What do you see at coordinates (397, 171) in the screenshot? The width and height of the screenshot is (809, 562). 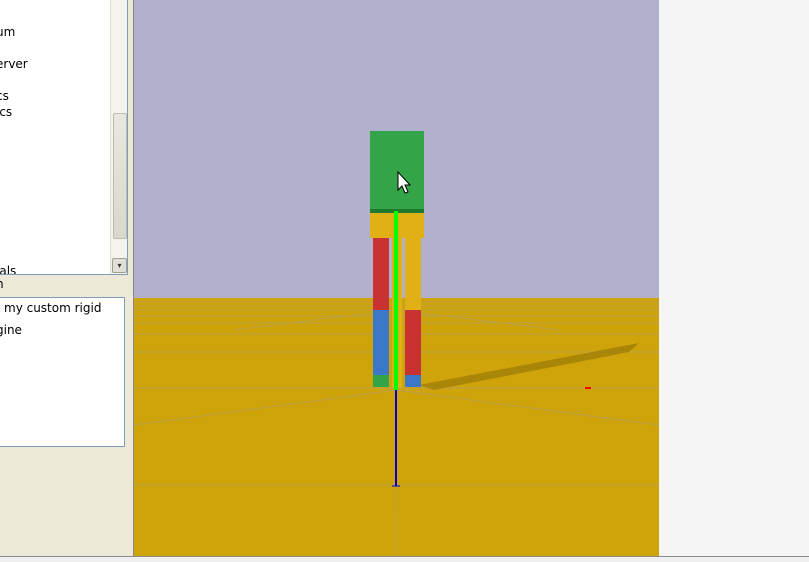 I see `character-head` at bounding box center [397, 171].